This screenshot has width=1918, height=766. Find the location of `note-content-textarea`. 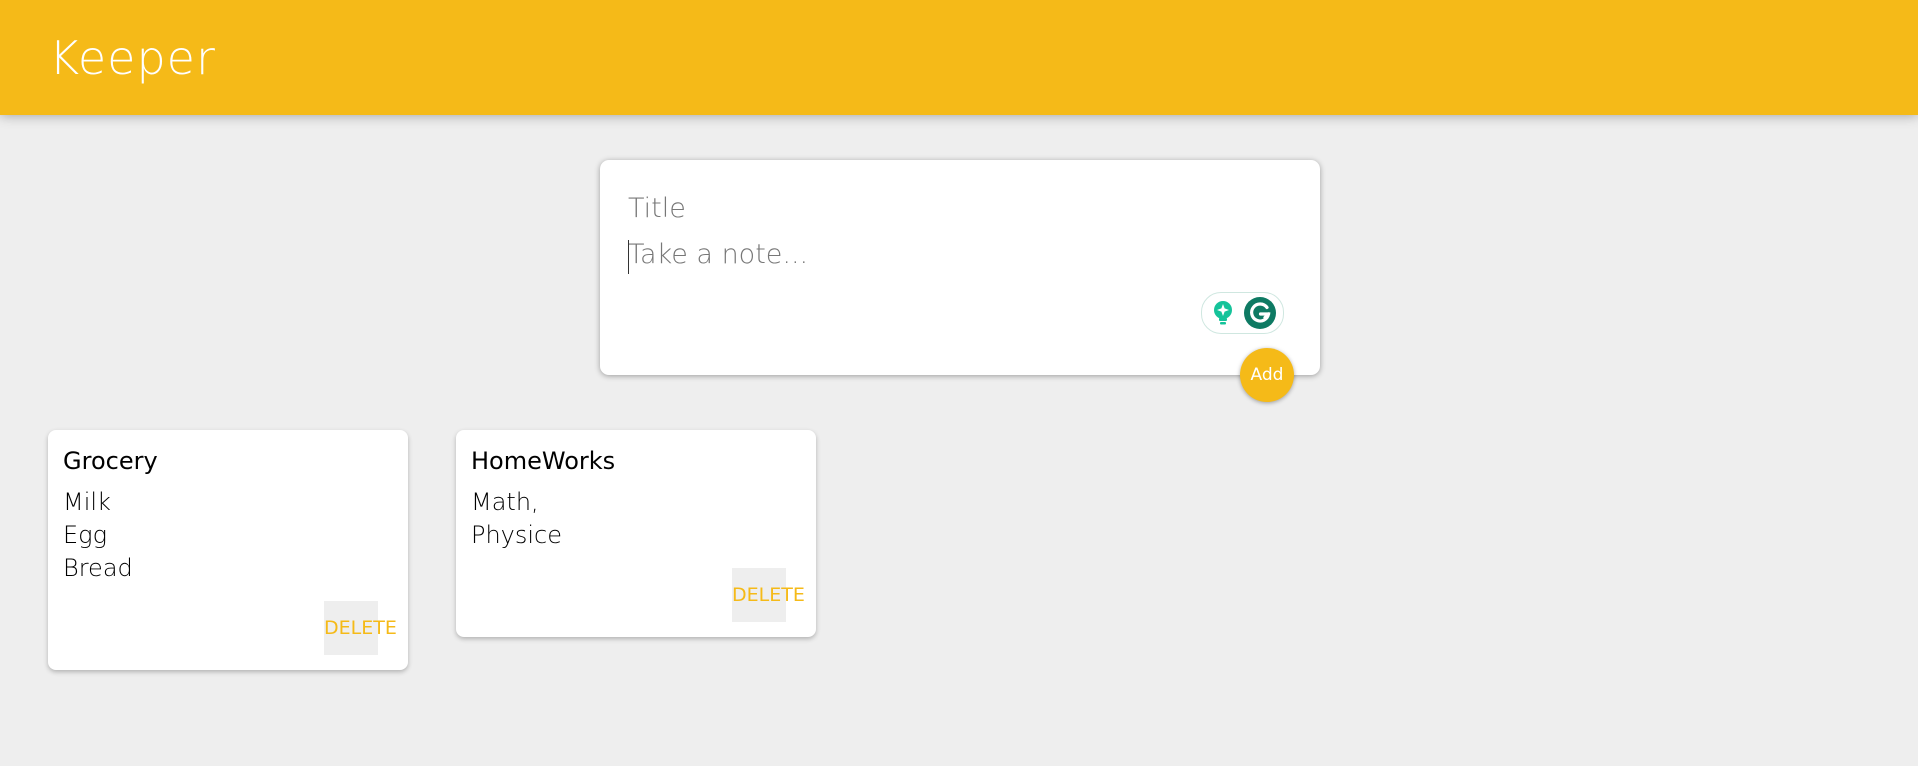

note-content-textarea is located at coordinates (958, 286).